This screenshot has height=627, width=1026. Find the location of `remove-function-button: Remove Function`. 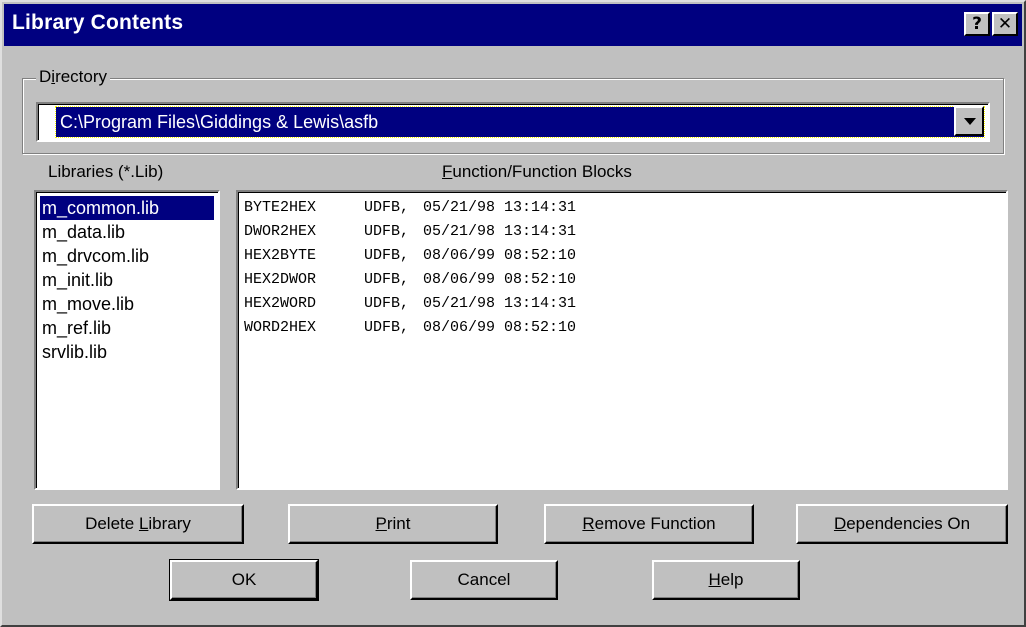

remove-function-button: Remove Function is located at coordinates (649, 524).